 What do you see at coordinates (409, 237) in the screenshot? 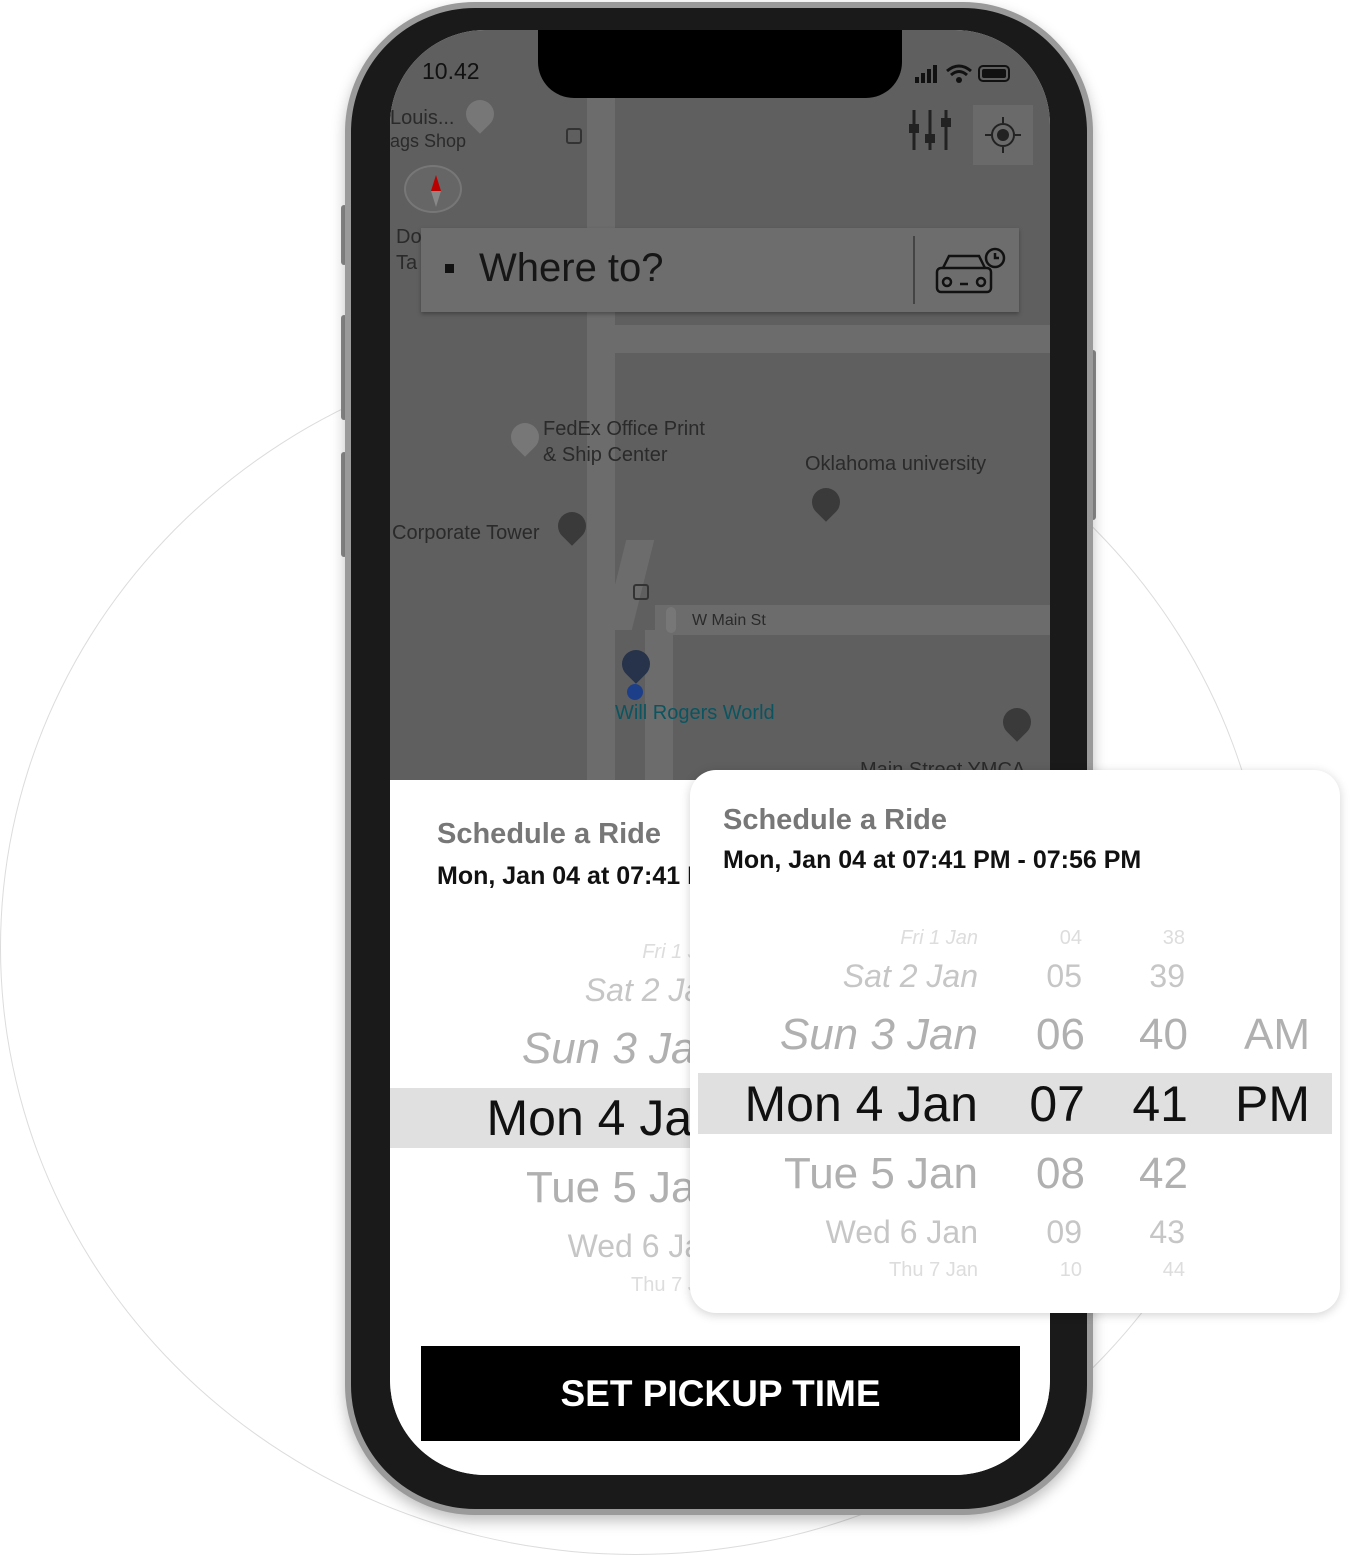
I see `map-label: Do` at bounding box center [409, 237].